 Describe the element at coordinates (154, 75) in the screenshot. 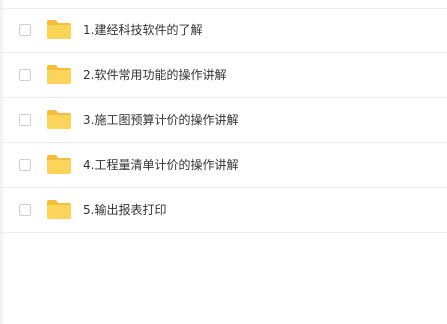

I see `file-name-link: 2.软件常用功能的操作讲解` at that location.